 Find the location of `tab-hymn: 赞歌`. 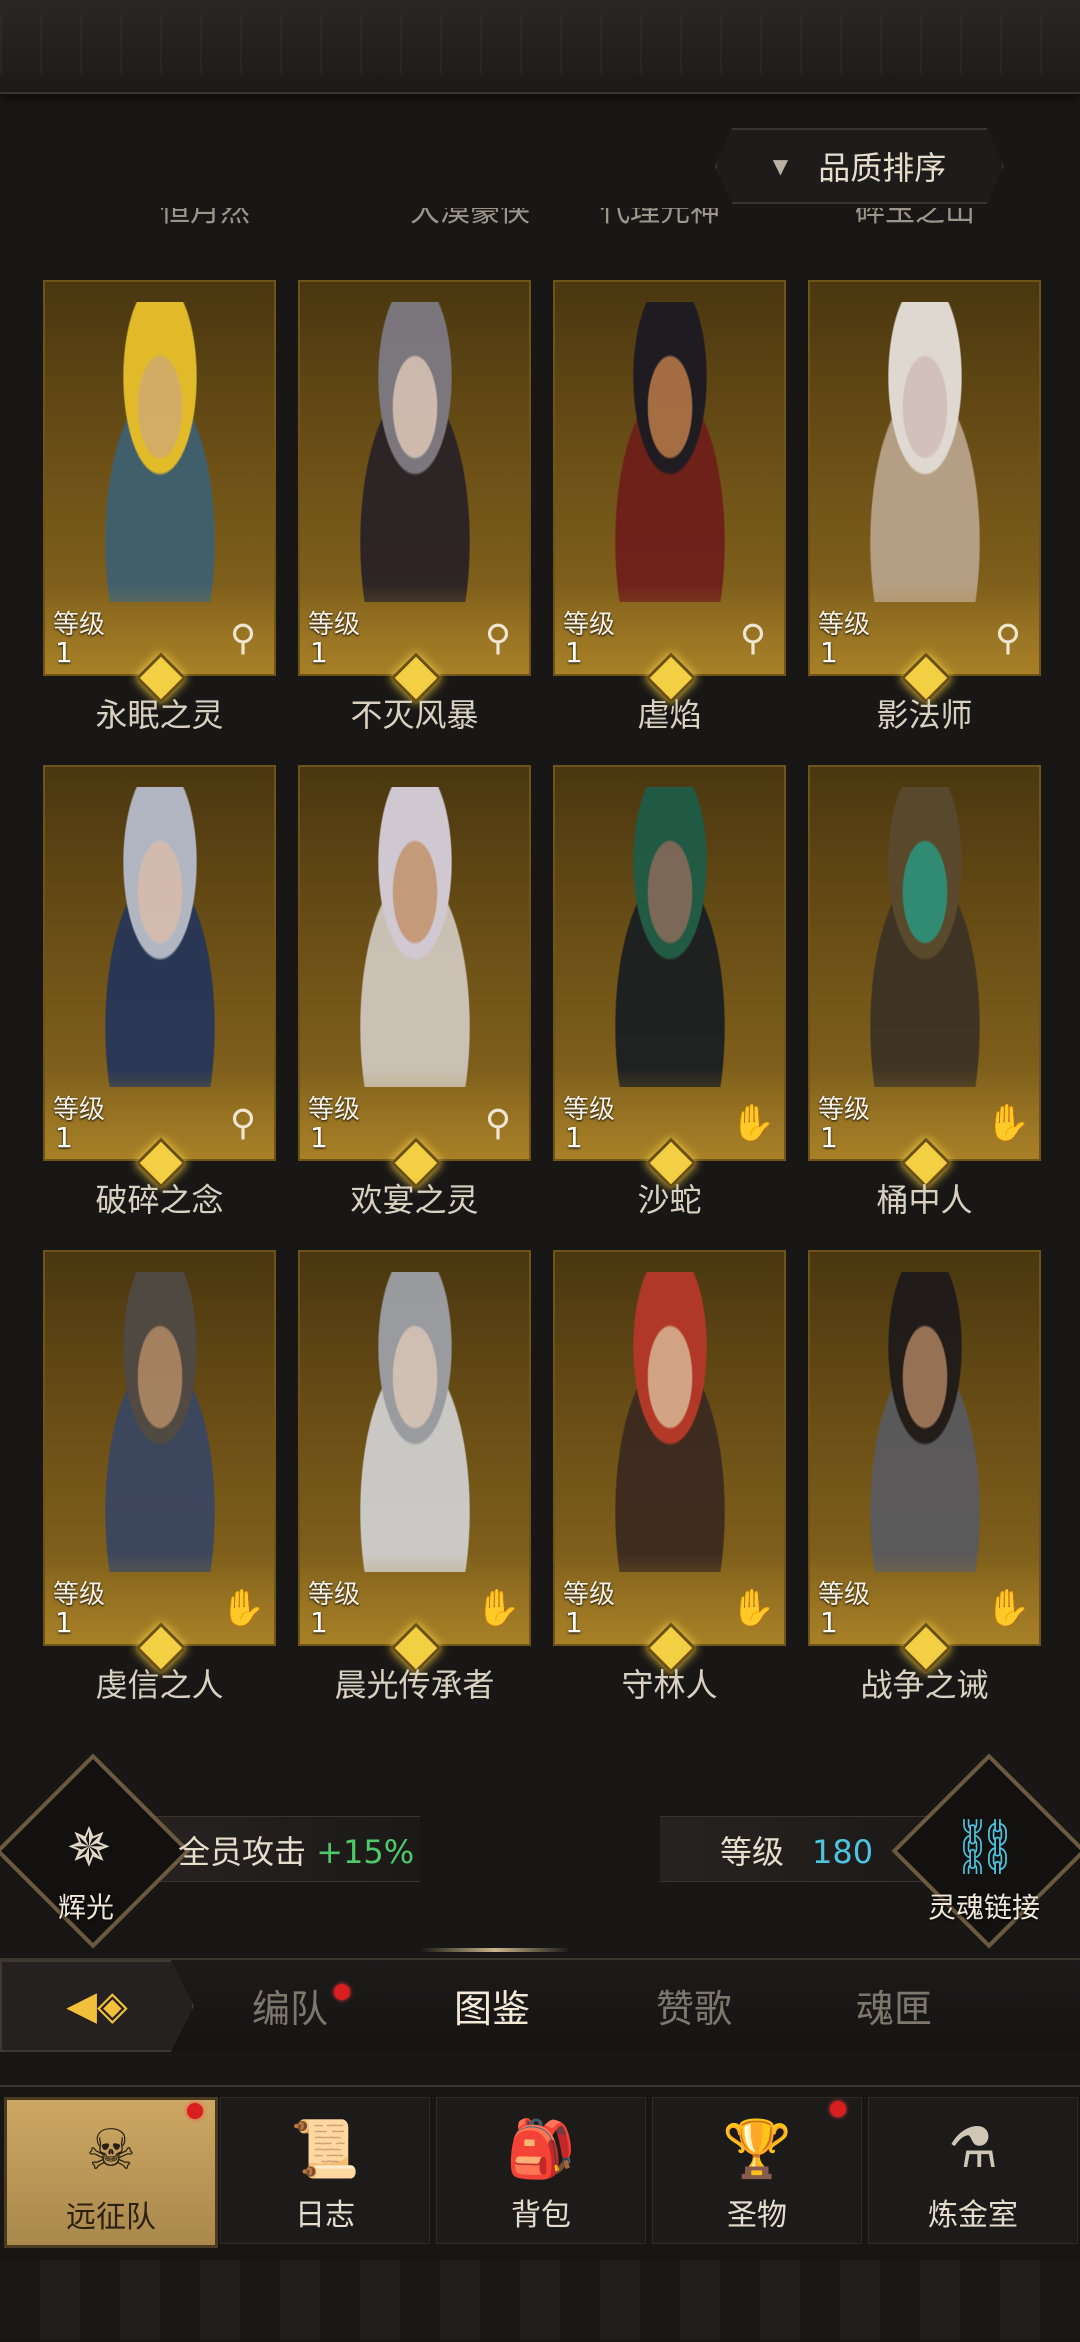

tab-hymn: 赞歌 is located at coordinates (694, 2005).